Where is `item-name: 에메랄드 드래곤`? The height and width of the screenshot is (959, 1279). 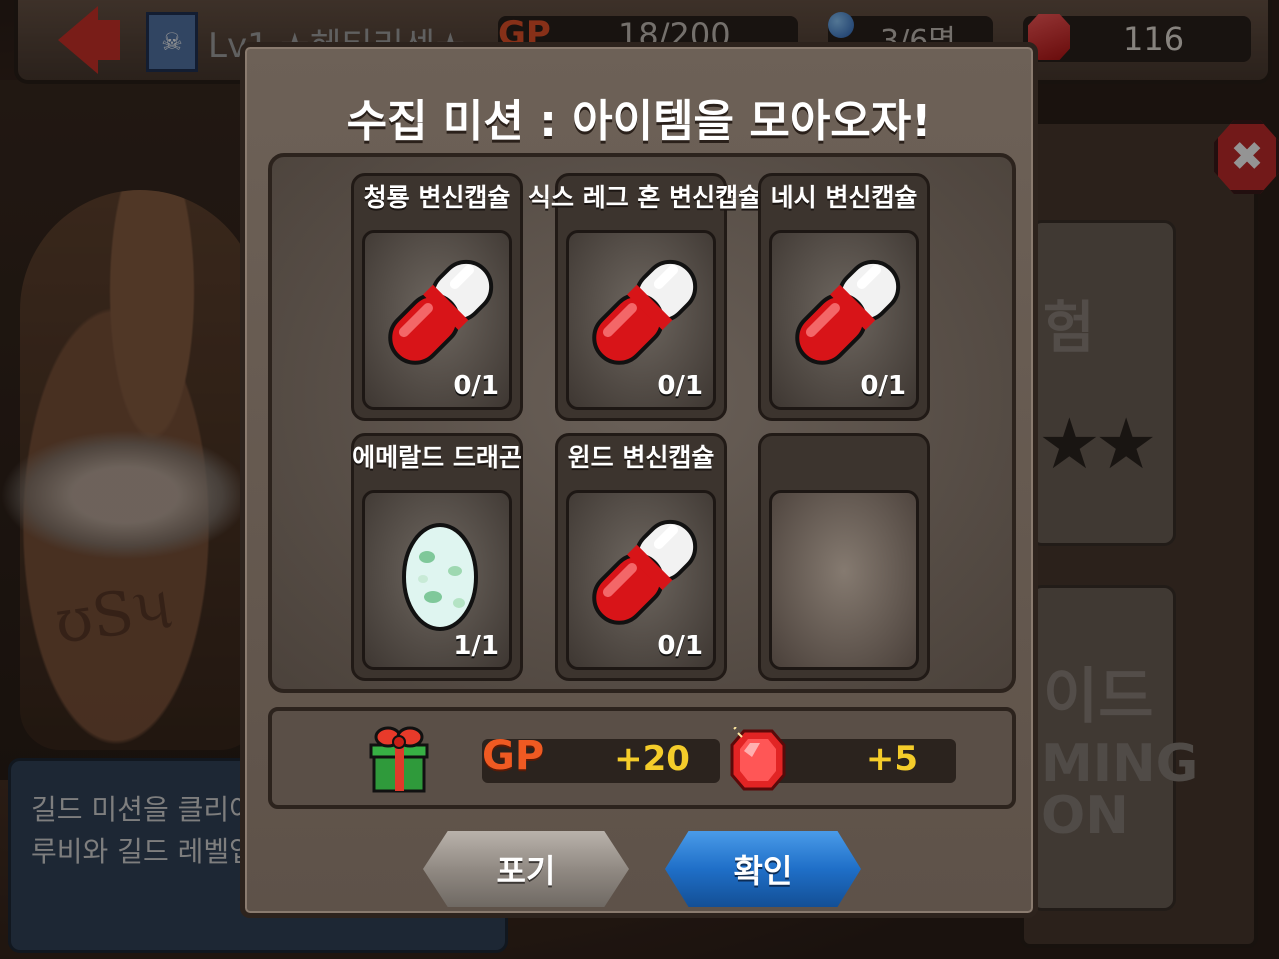 item-name: 에메랄드 드래곤 is located at coordinates (437, 457).